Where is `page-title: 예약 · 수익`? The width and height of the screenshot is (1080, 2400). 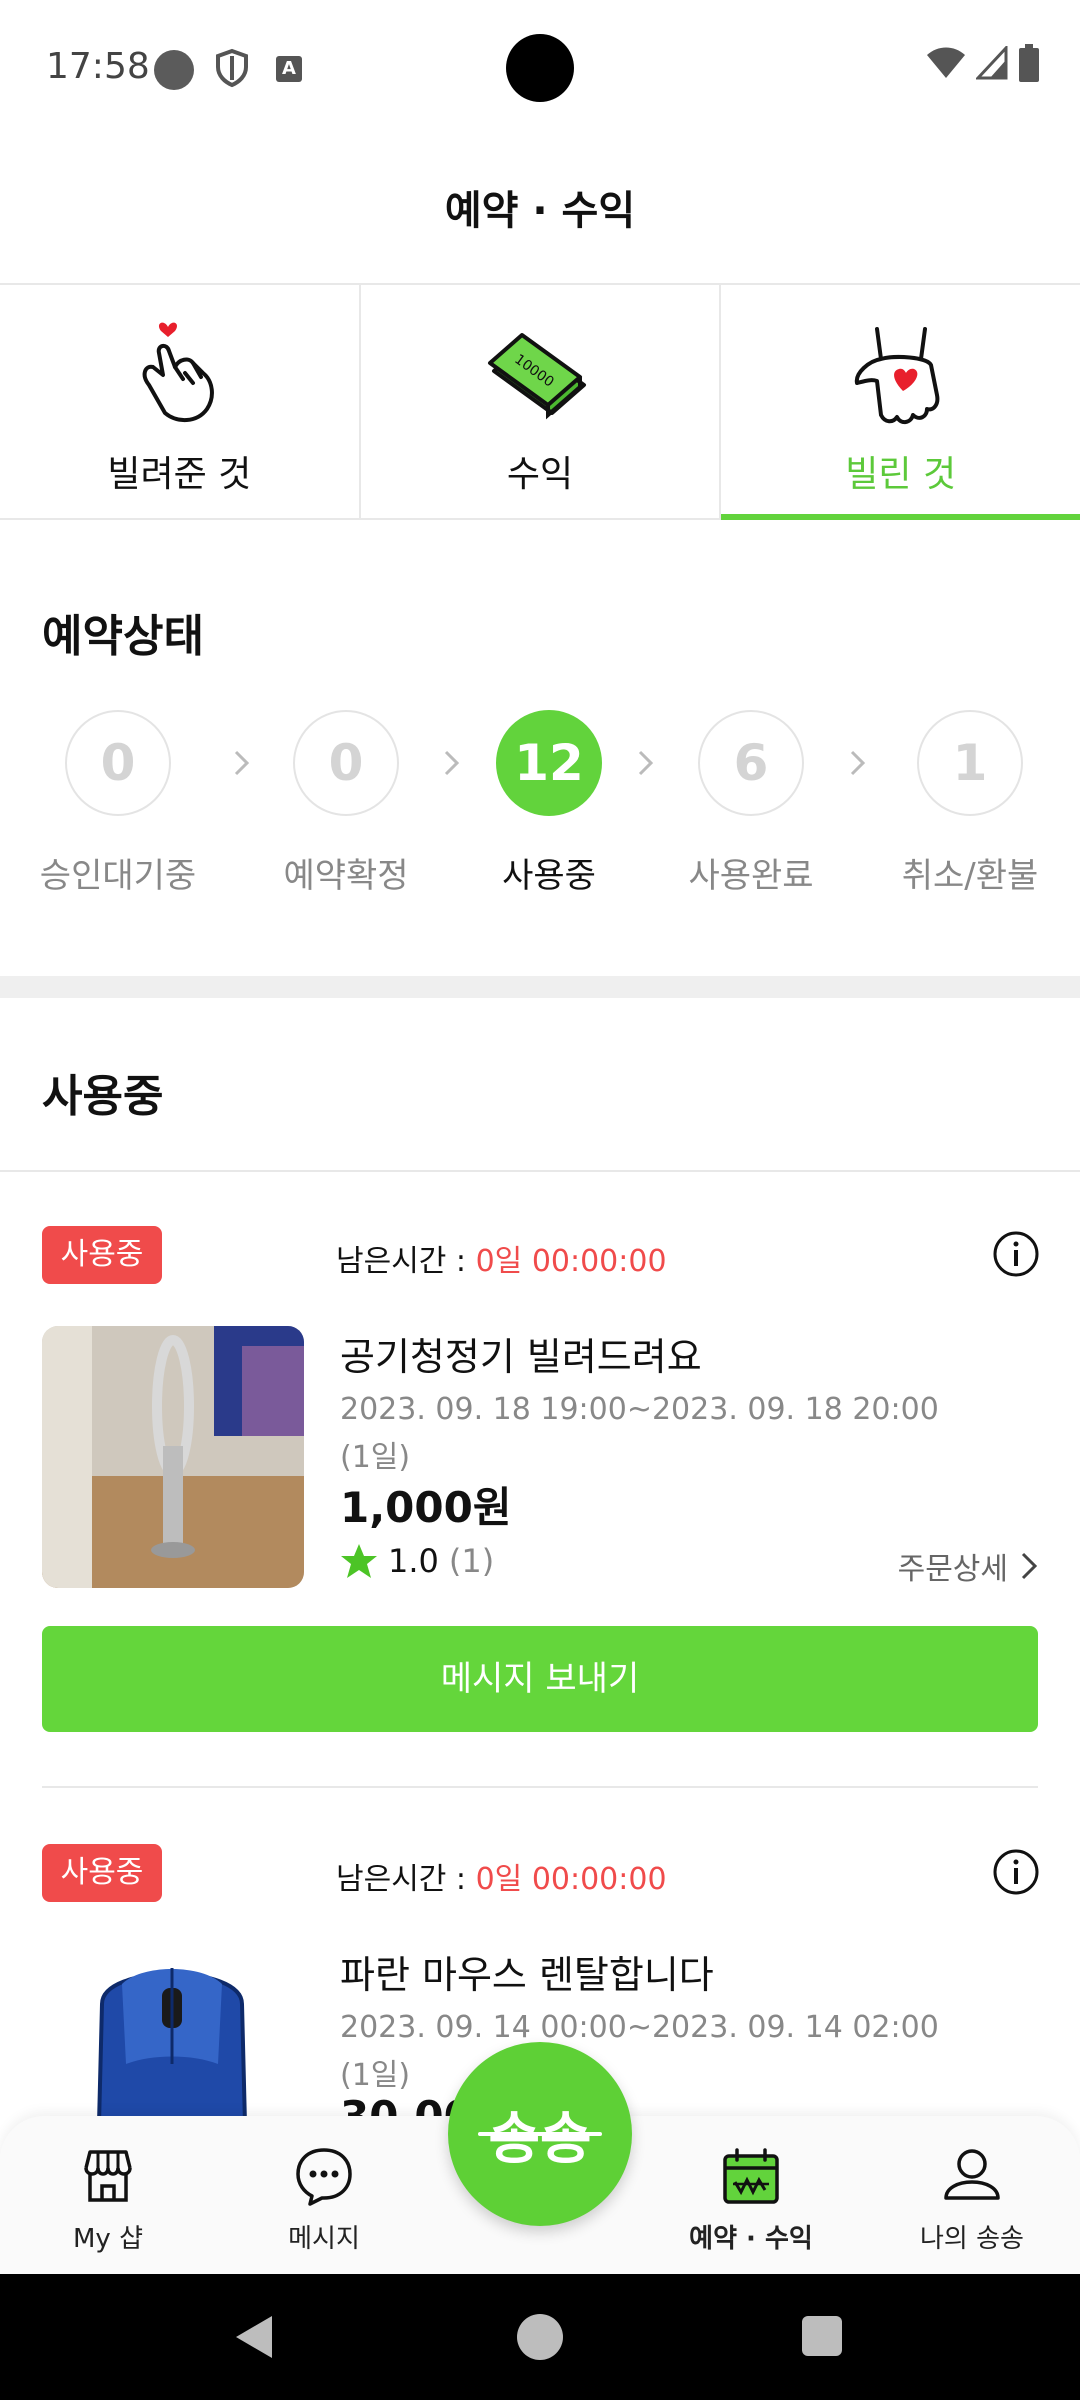
page-title: 예약 · 수익 is located at coordinates (540, 211).